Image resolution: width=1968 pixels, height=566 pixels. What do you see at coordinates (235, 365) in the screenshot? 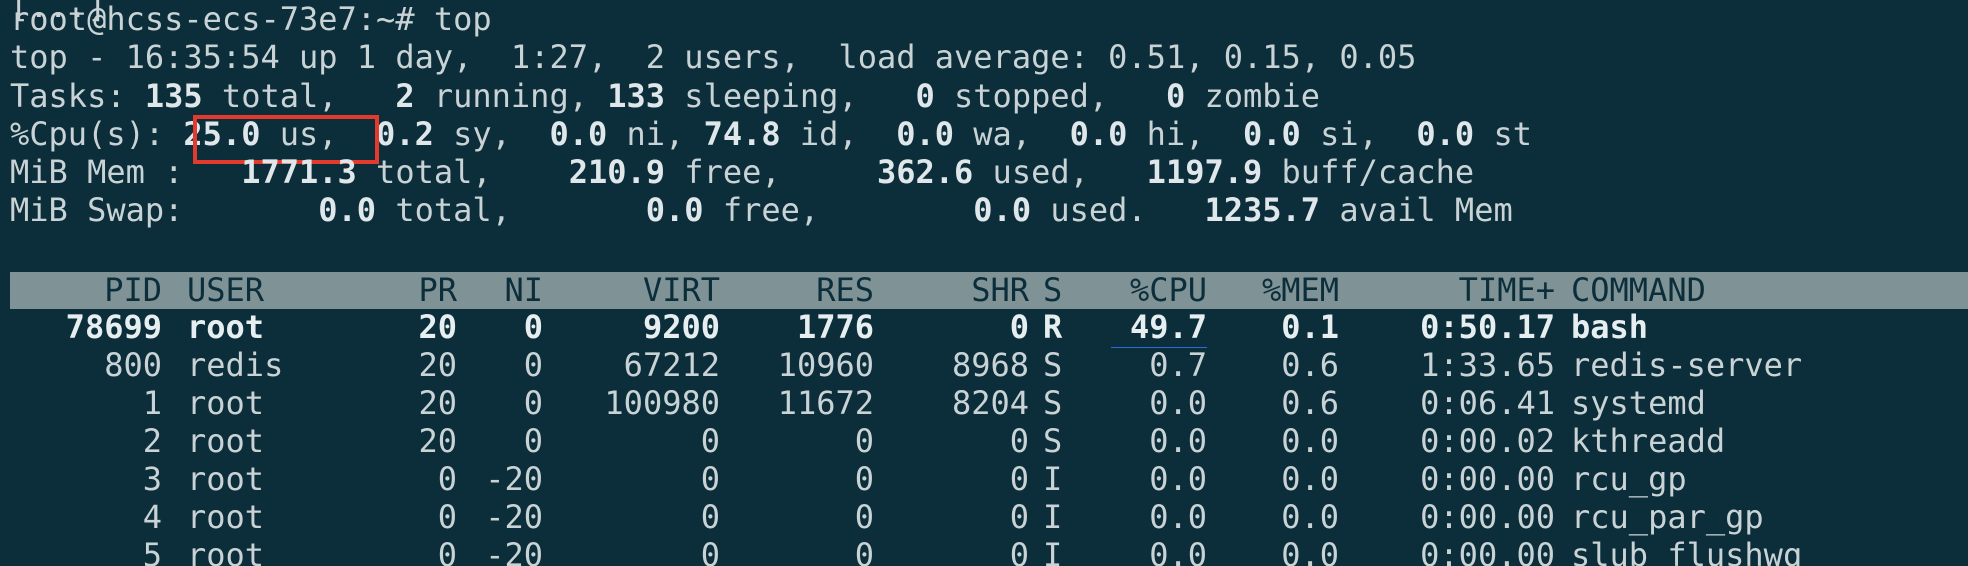
I see `user: redis` at bounding box center [235, 365].